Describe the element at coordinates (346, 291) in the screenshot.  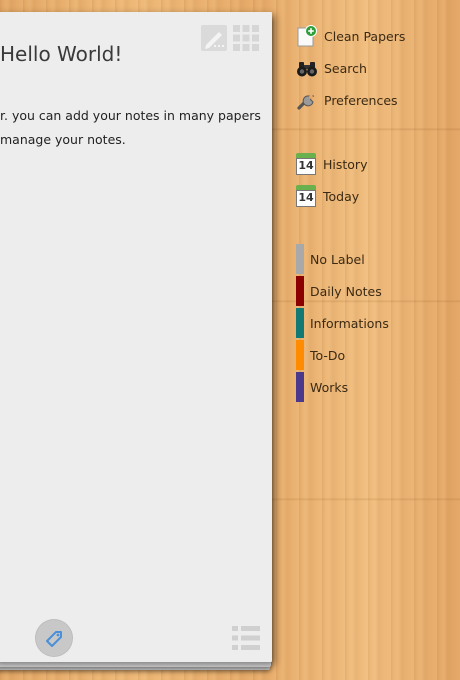
I see `label-name: Daily Notes` at that location.